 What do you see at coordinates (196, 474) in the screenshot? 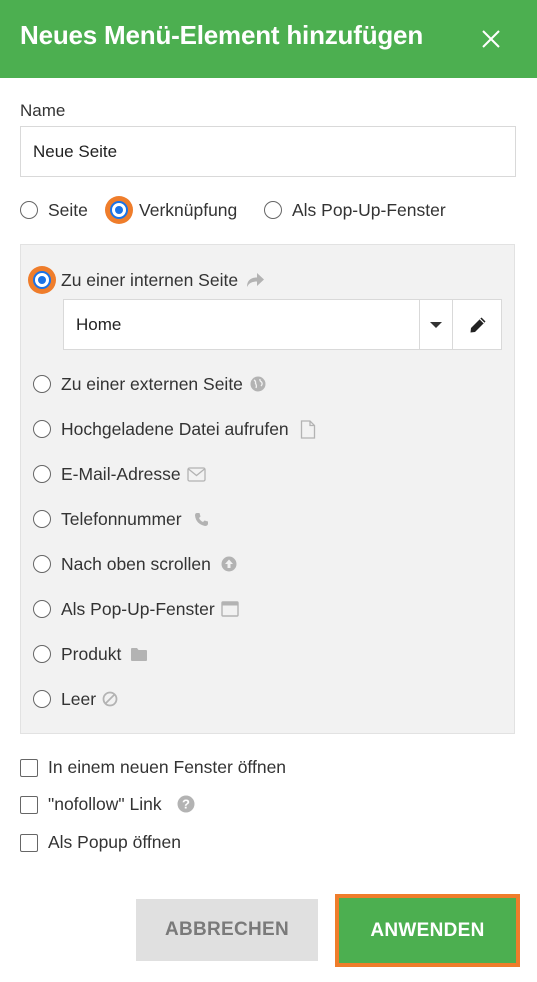
I see `envelope-icon` at bounding box center [196, 474].